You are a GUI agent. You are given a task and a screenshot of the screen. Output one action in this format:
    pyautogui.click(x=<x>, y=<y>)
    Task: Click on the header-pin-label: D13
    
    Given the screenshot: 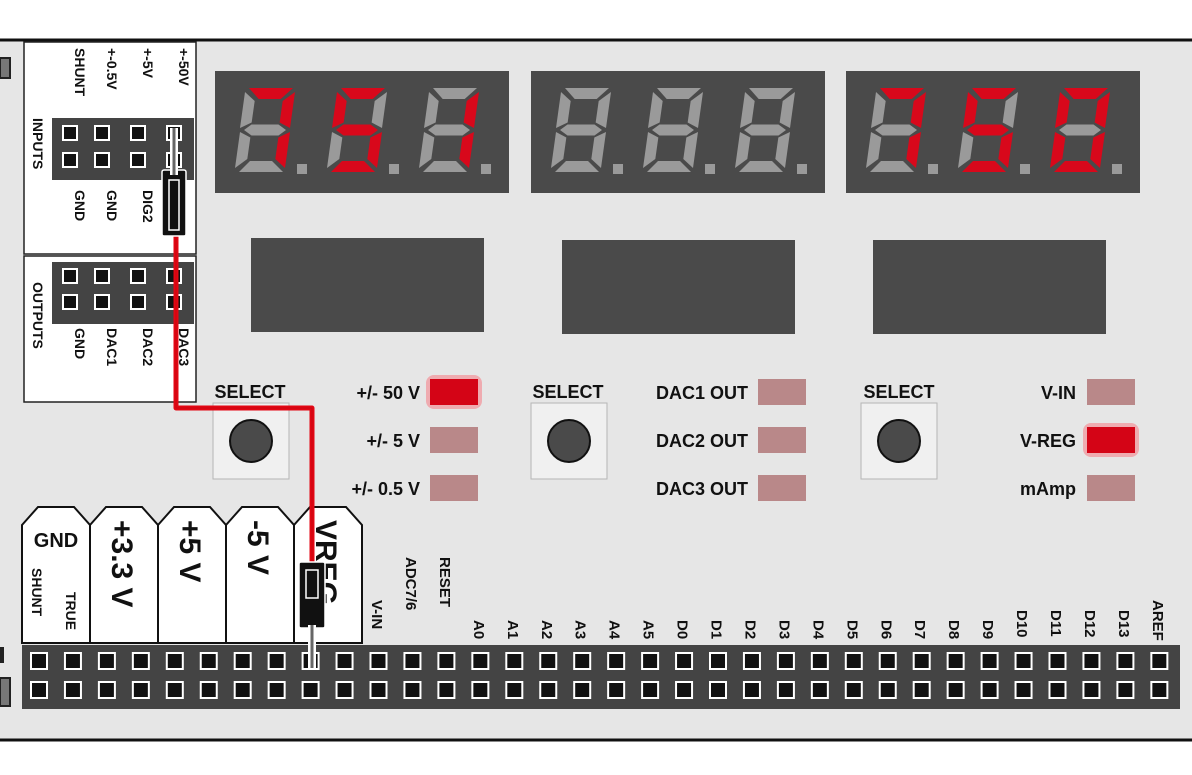 What is the action you would take?
    pyautogui.click(x=1123, y=624)
    